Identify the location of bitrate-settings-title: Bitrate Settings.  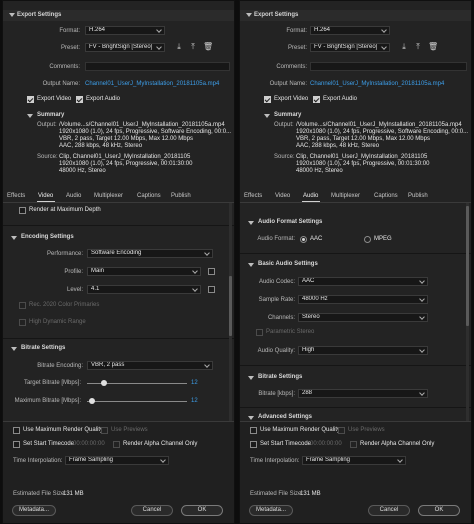
(43, 348).